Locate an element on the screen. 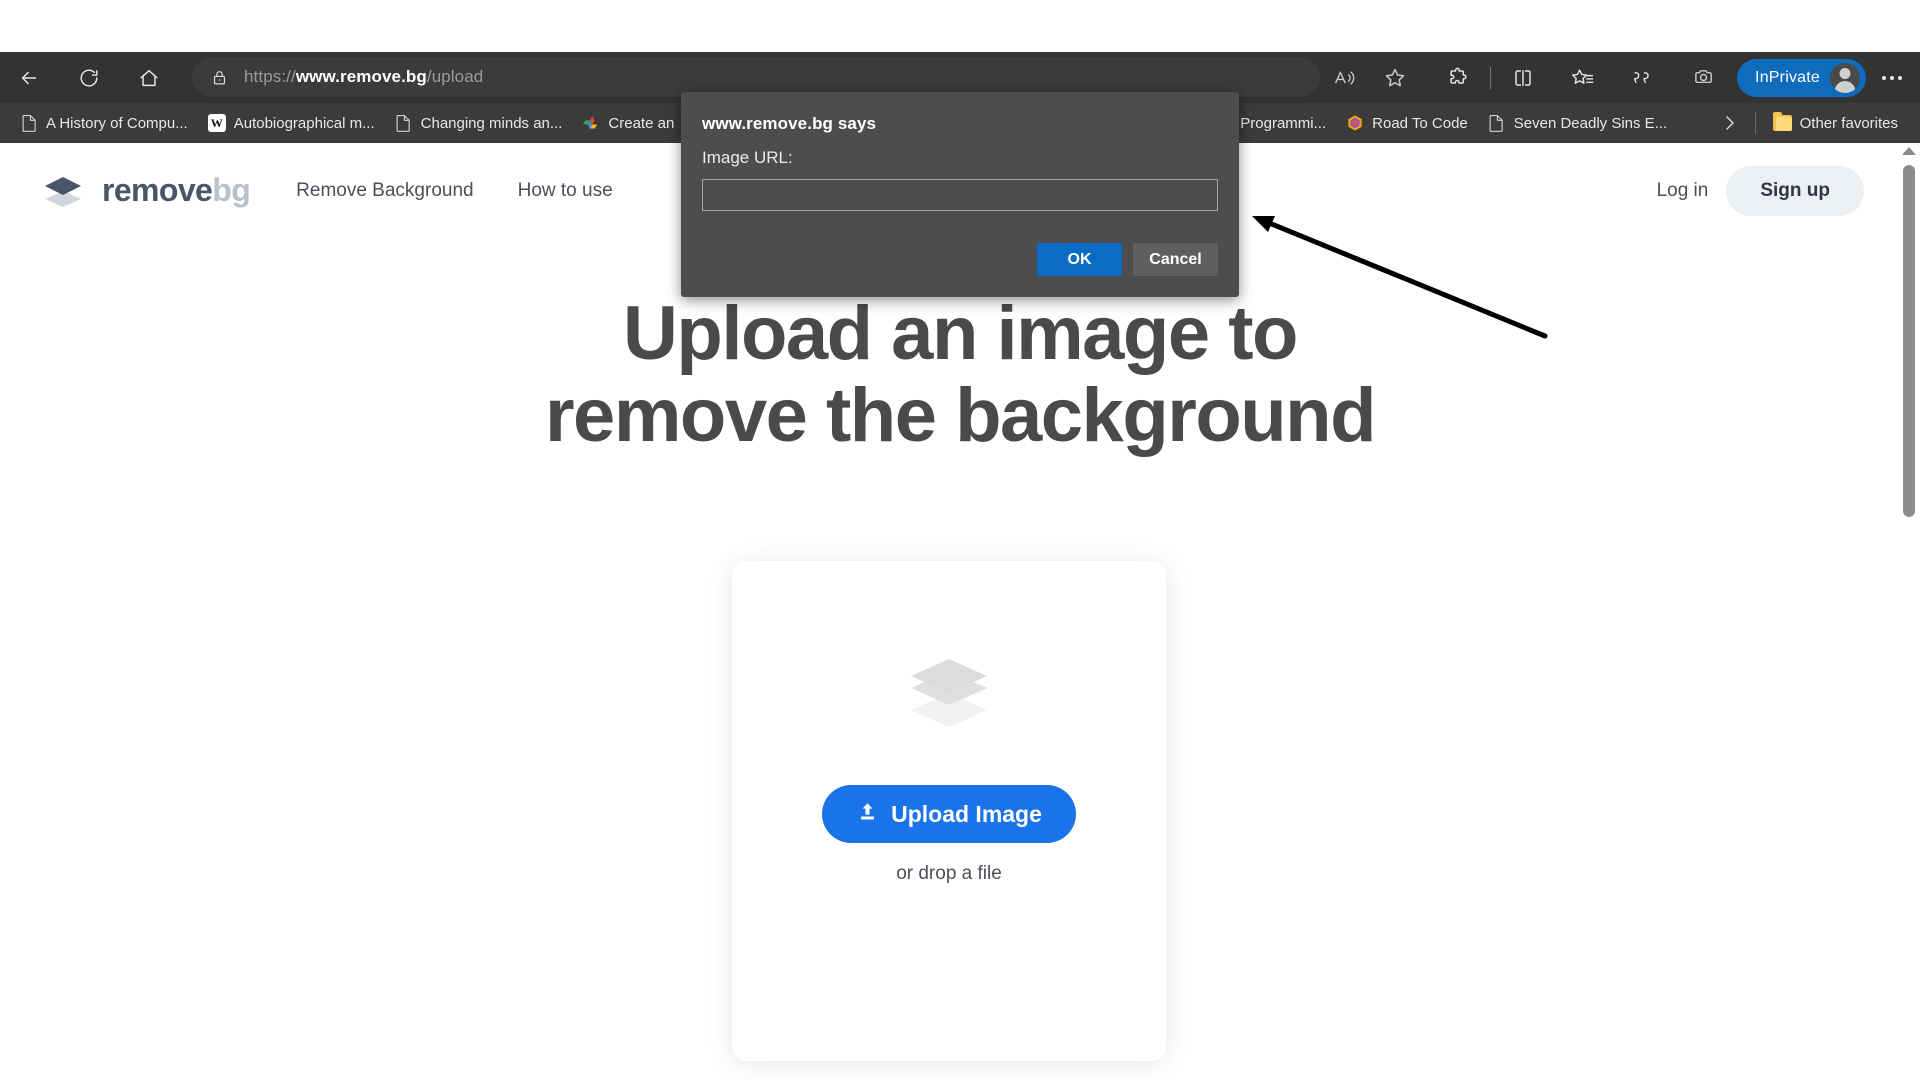 The height and width of the screenshot is (1080, 1920). dialog-cancel-button: Cancel is located at coordinates (1175, 259).